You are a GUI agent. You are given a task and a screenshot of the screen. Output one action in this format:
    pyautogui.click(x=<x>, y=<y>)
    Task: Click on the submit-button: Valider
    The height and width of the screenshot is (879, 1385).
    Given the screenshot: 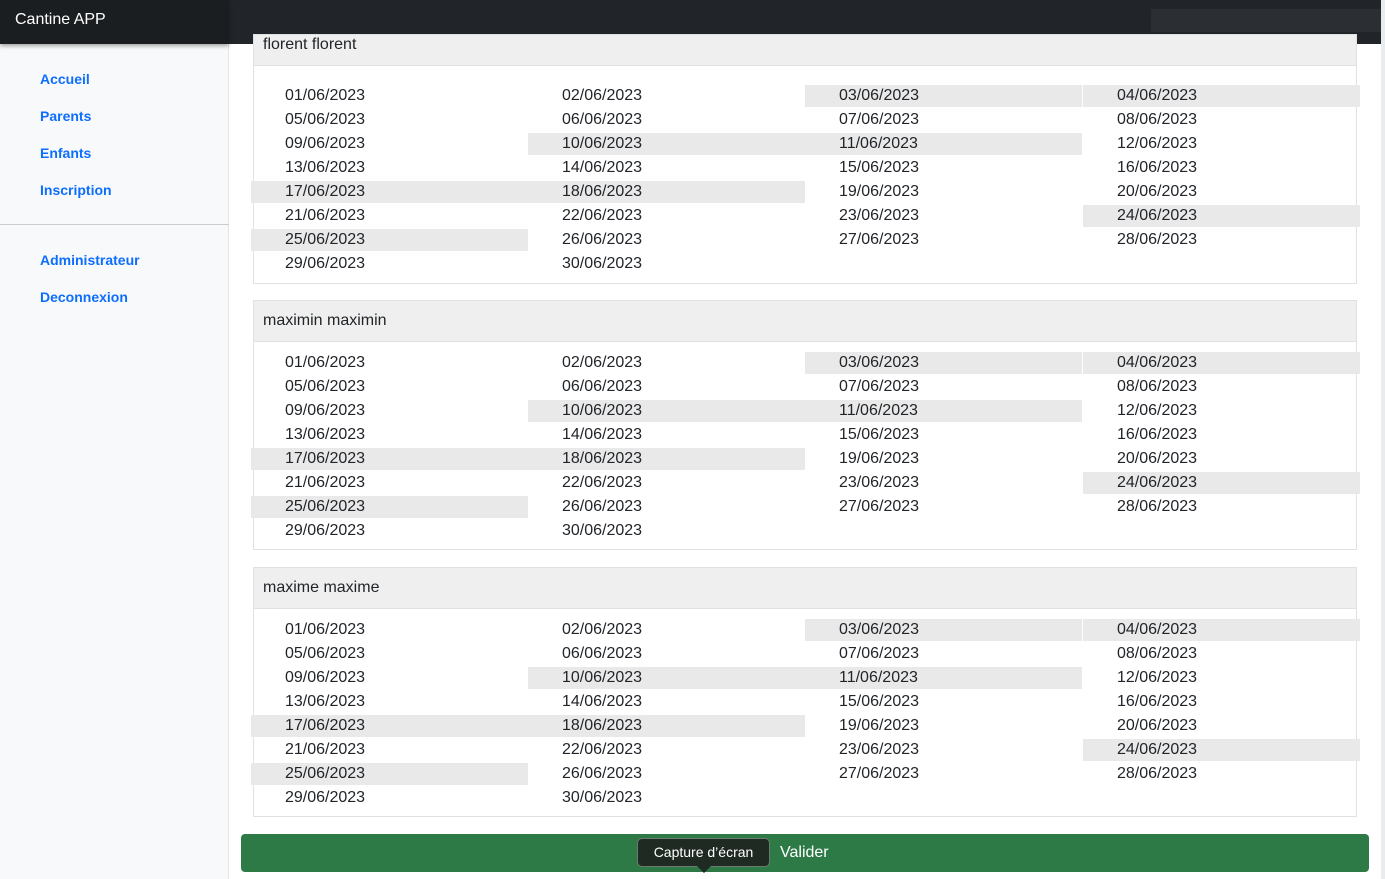 What is the action you would take?
    pyautogui.click(x=805, y=853)
    